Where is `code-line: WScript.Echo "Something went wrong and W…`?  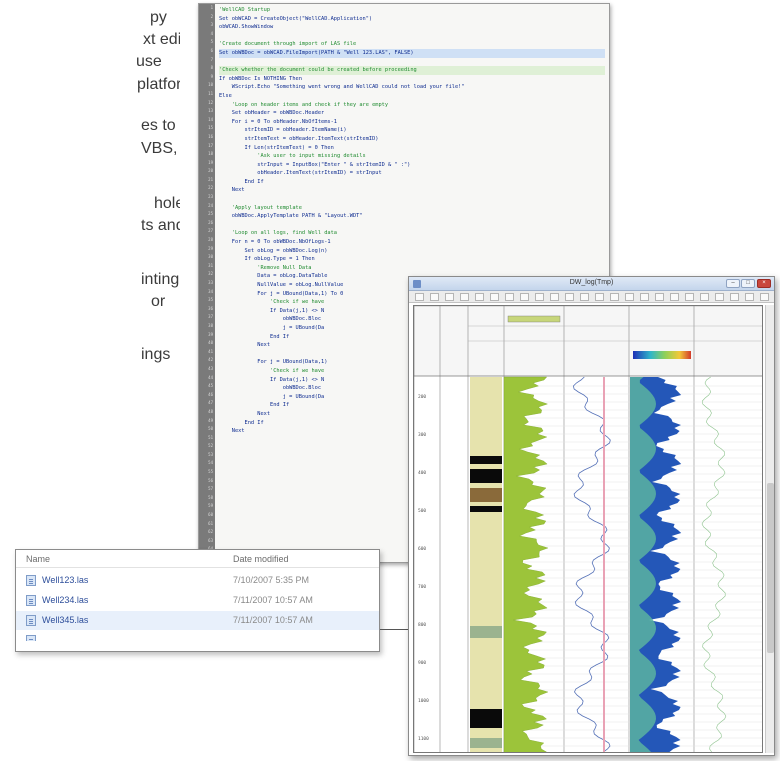
code-line: WScript.Echo "Something went wrong and W… is located at coordinates (412, 87).